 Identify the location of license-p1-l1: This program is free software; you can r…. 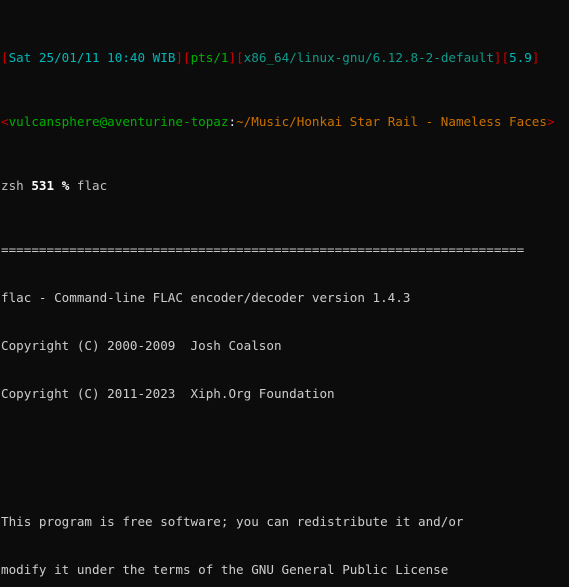
(232, 521).